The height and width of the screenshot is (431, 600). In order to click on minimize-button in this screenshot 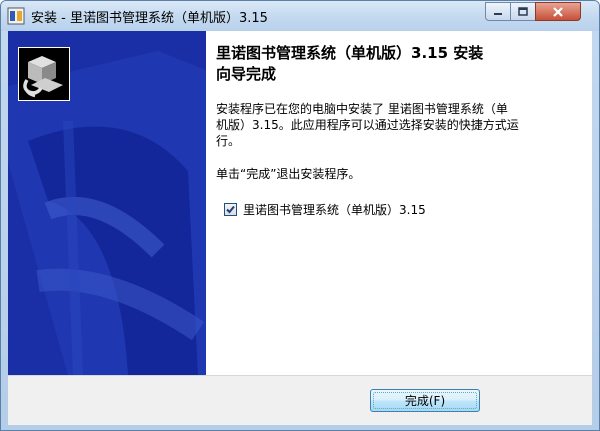, I will do `click(498, 11)`.